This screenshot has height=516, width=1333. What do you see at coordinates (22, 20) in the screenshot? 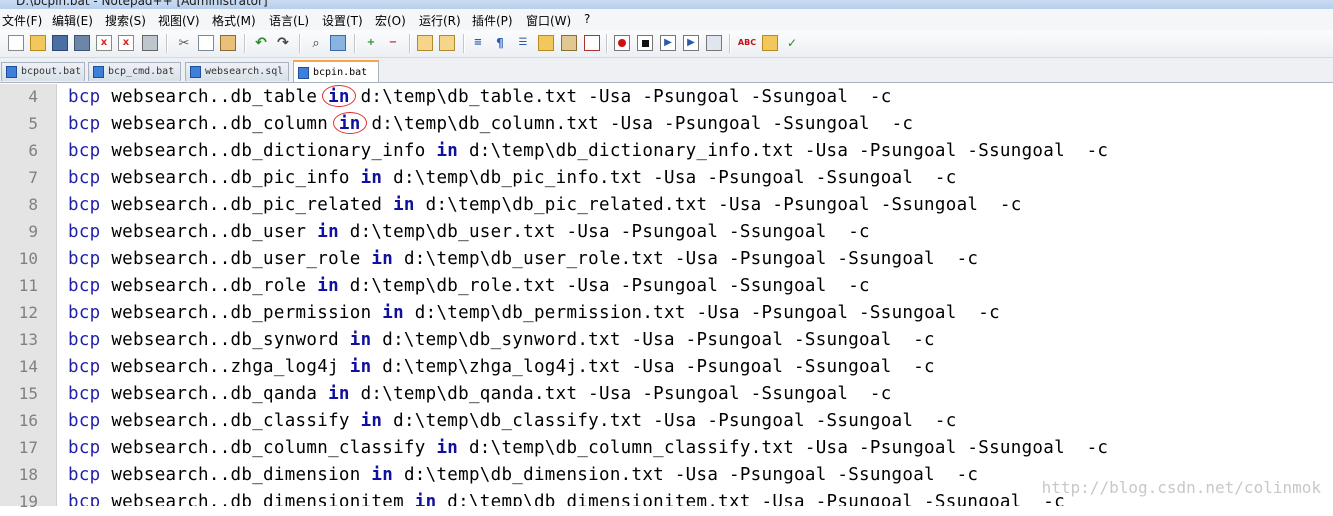
I see `menu-file: 文件(F)` at bounding box center [22, 20].